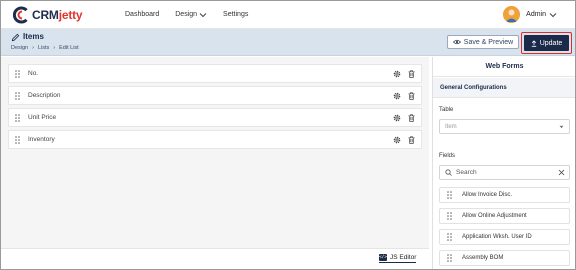 The image size is (576, 270). Describe the element at coordinates (561, 172) in the screenshot. I see `close-icon` at that location.